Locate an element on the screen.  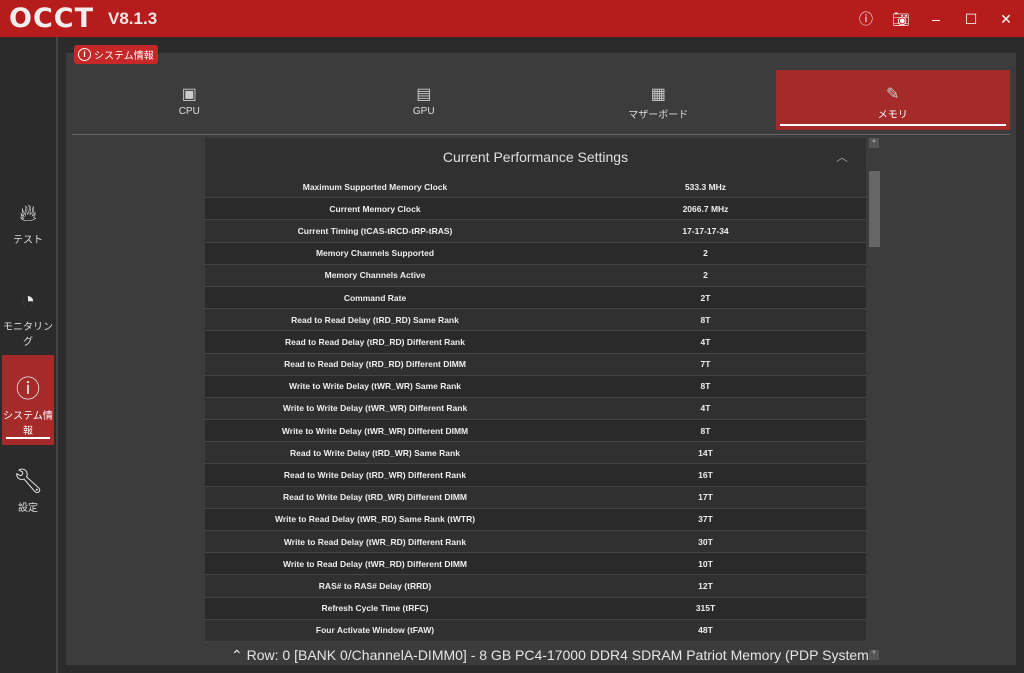
gpu-icon: ▤ is located at coordinates (424, 94).